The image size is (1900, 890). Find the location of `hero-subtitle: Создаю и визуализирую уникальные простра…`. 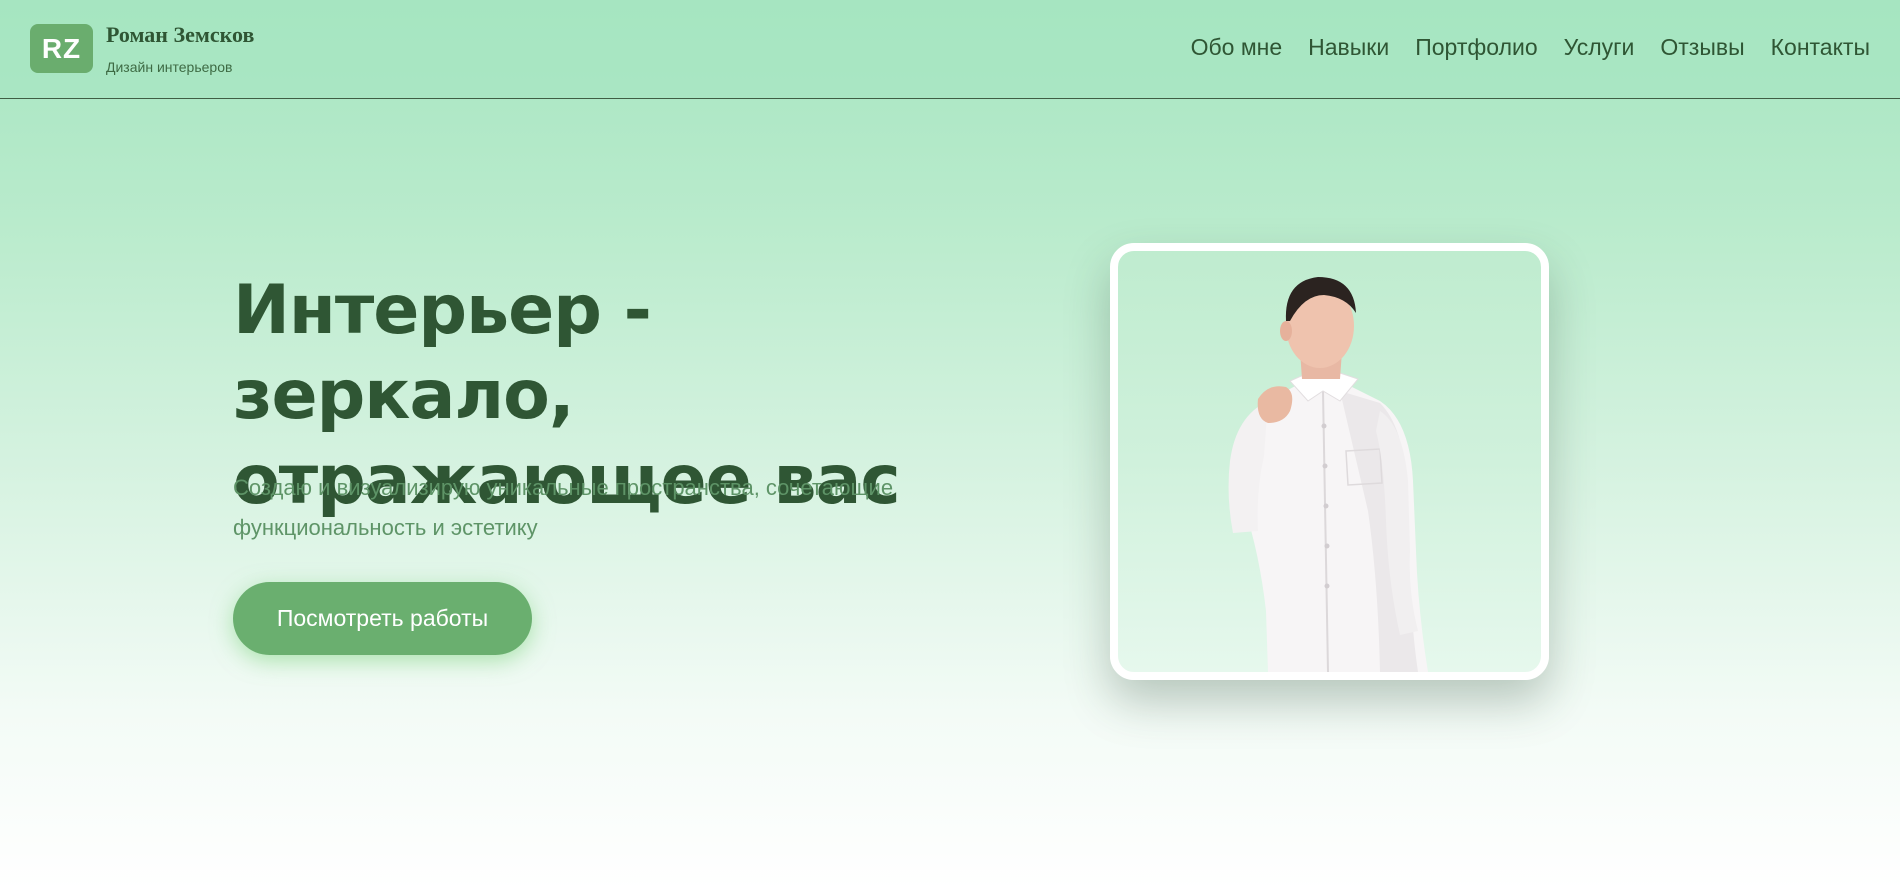

hero-subtitle: Создаю и визуализирую уникальные простра… is located at coordinates (593, 508).